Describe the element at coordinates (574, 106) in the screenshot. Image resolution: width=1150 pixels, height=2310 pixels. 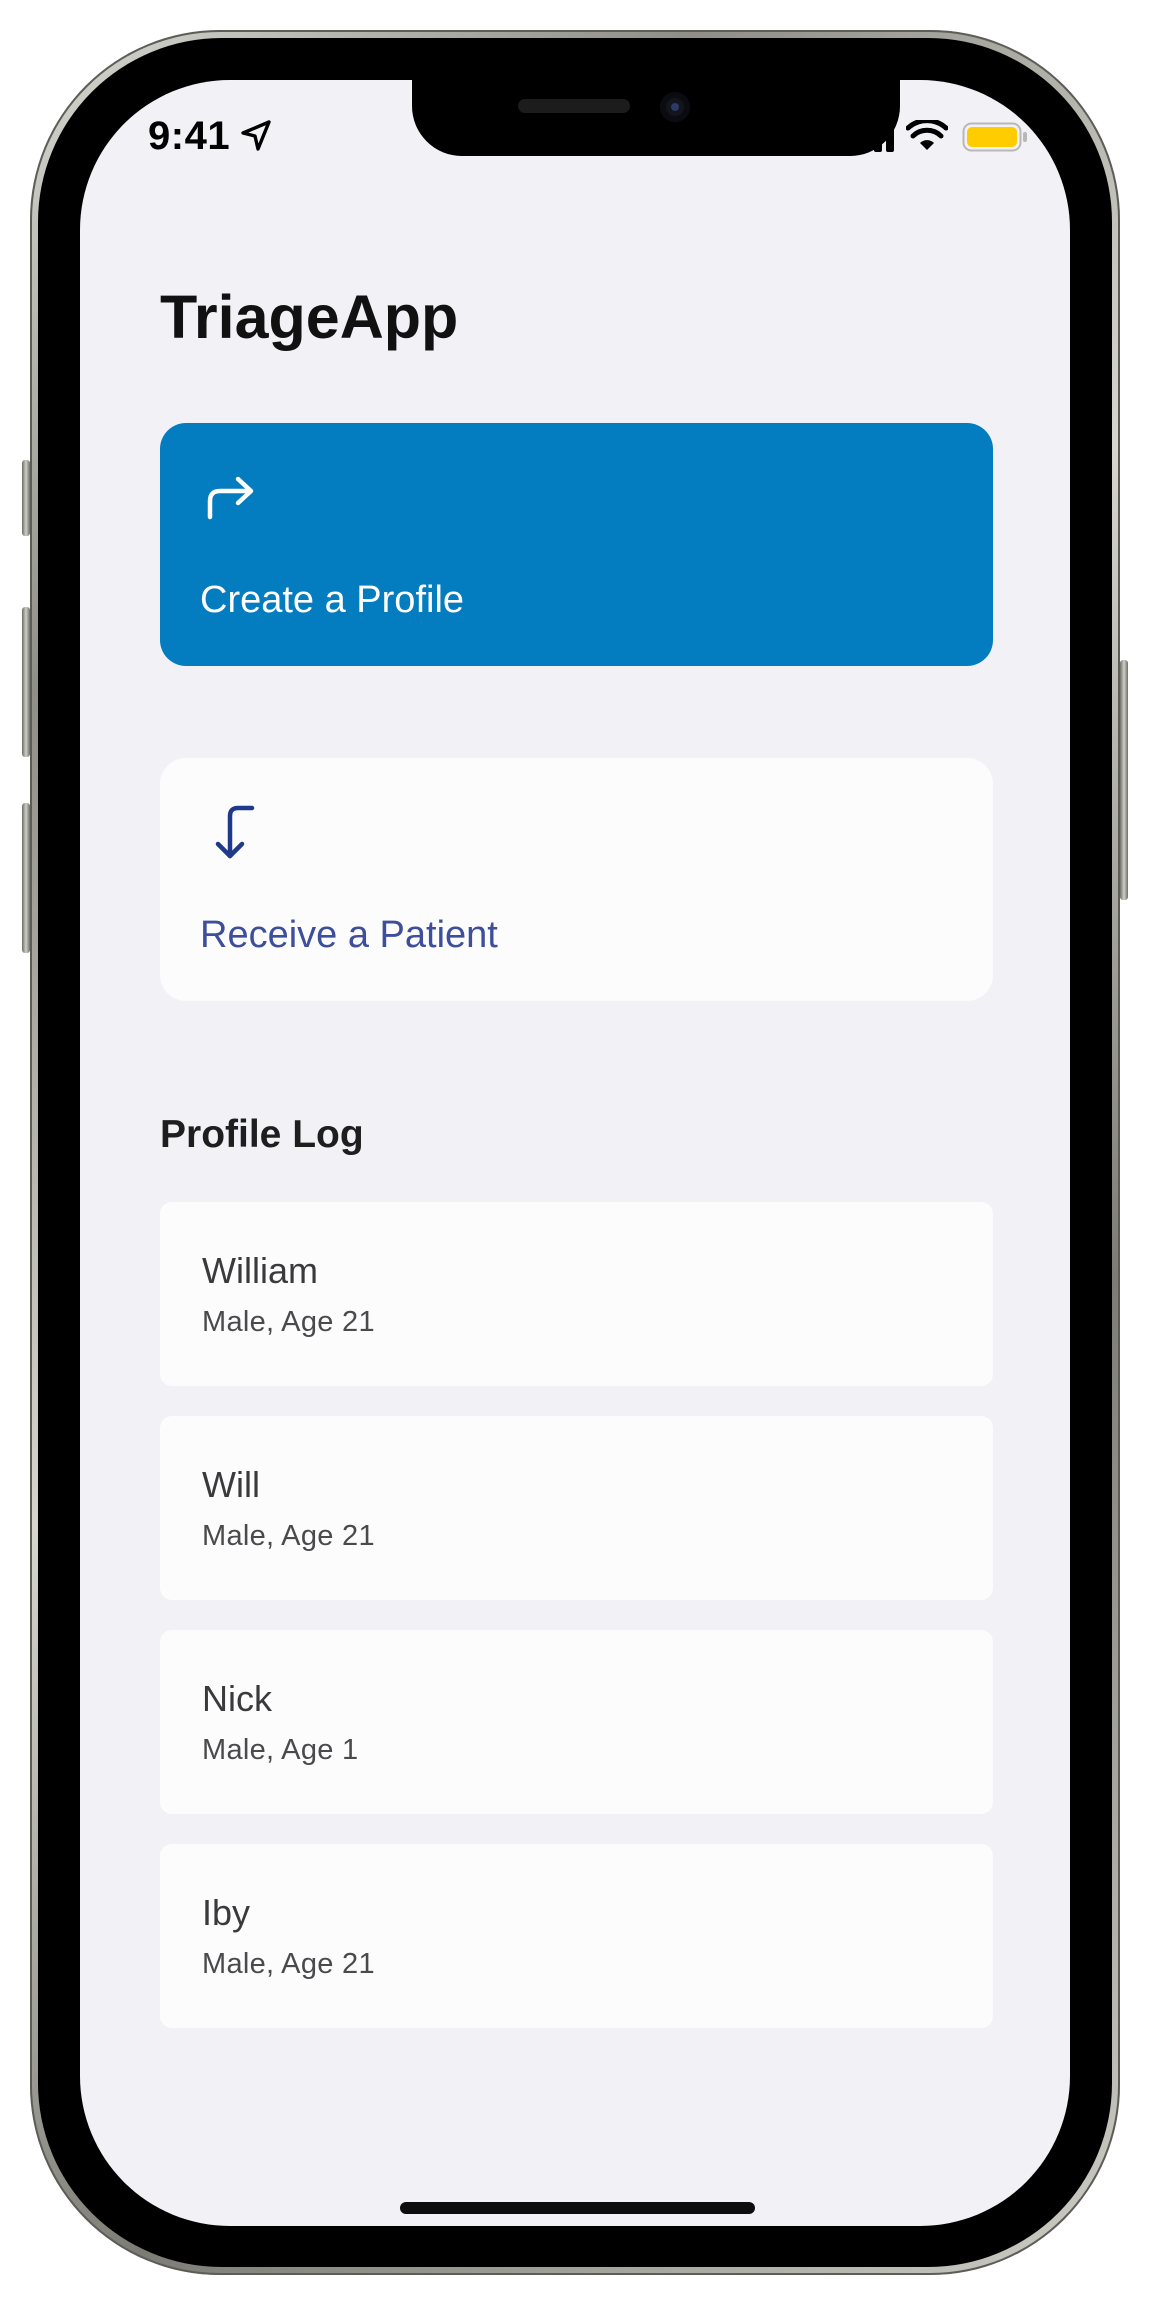
I see `earpiece-speaker` at that location.